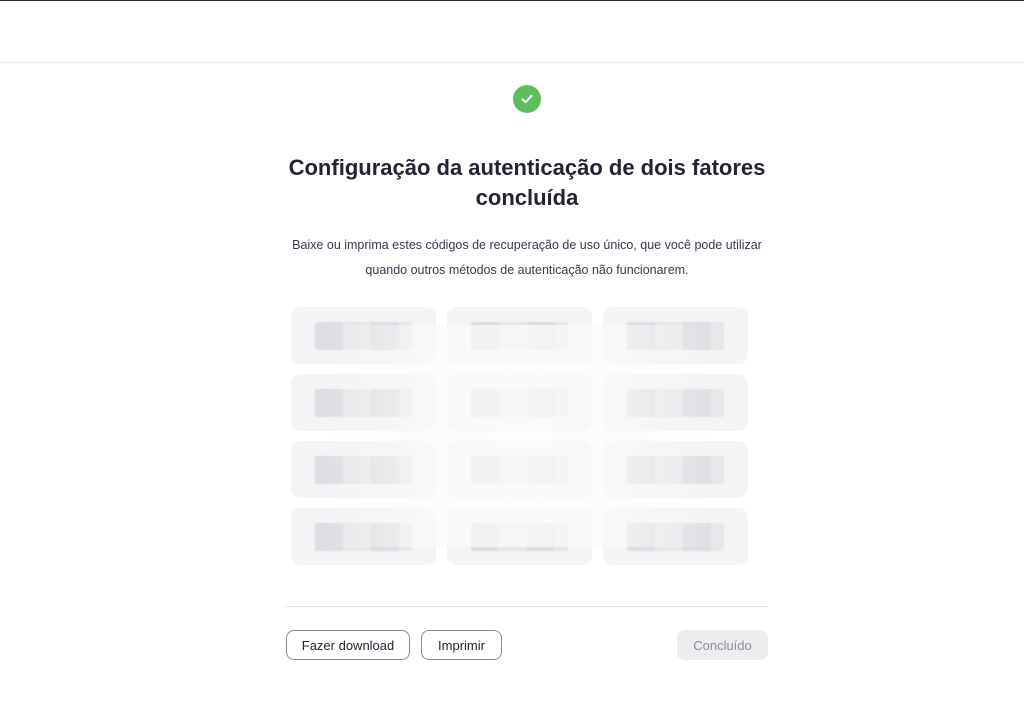 The width and height of the screenshot is (1024, 707). Describe the element at coordinates (526, 606) in the screenshot. I see `footer-divider` at that location.